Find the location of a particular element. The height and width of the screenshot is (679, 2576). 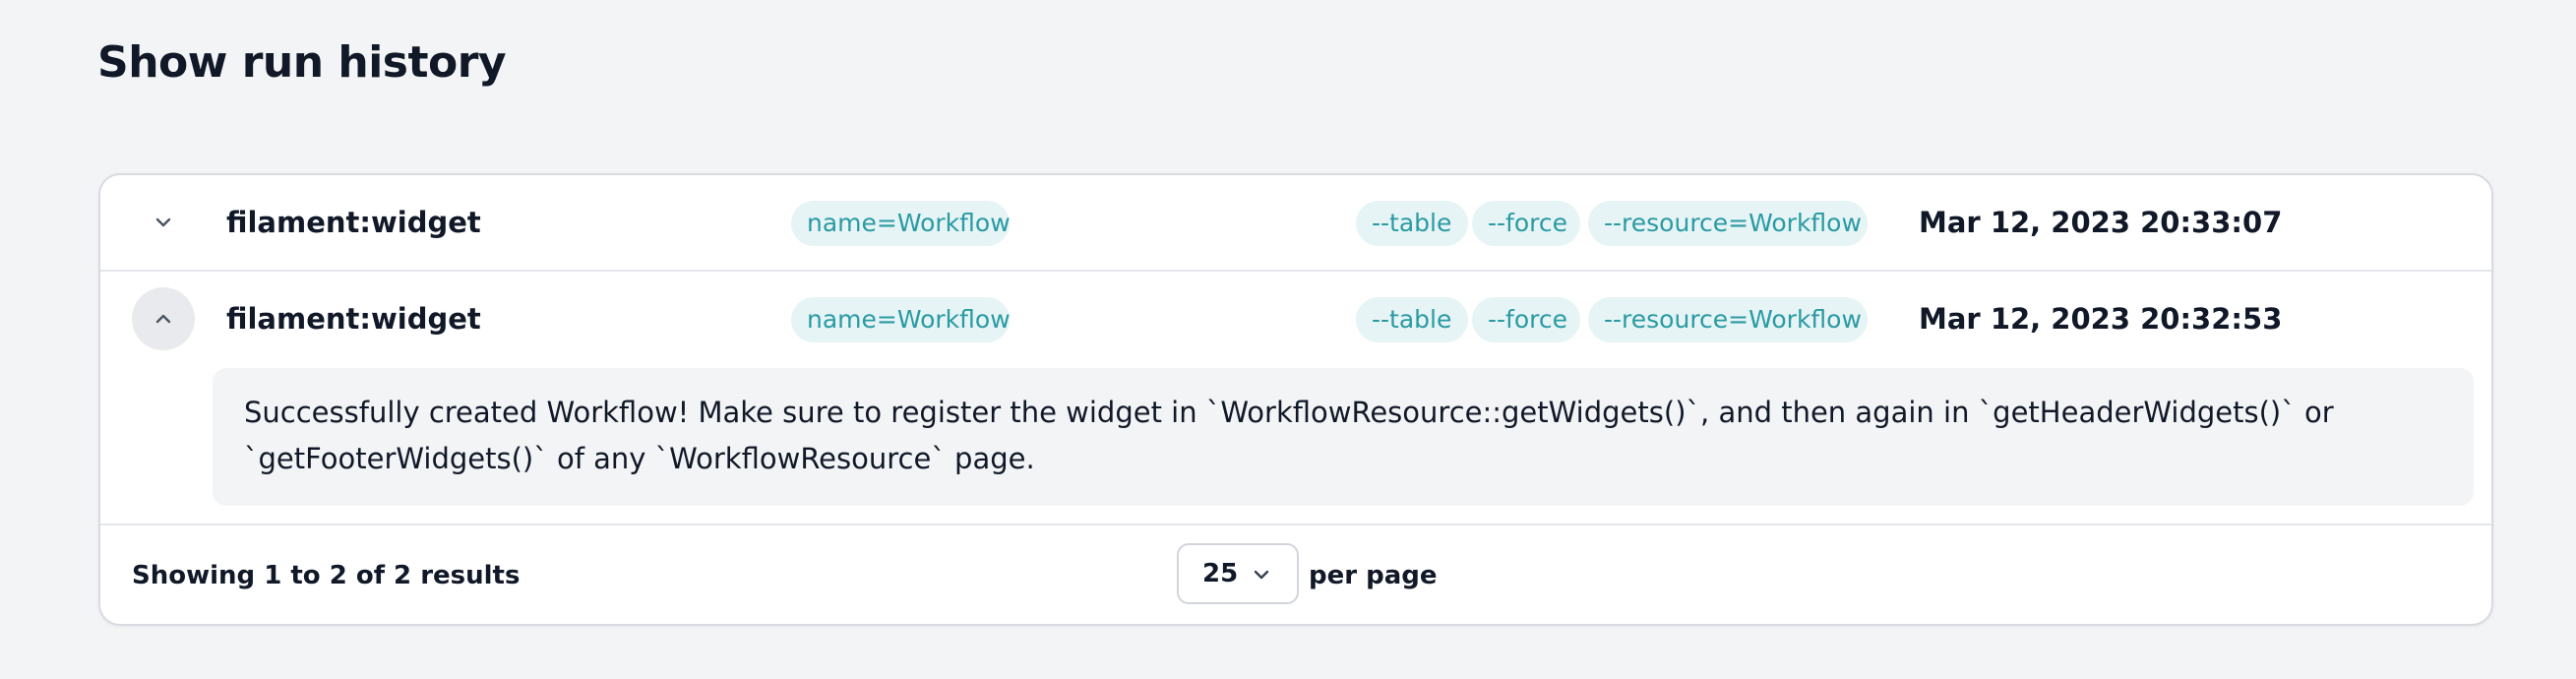

per-page-value: 25 is located at coordinates (1220, 573).